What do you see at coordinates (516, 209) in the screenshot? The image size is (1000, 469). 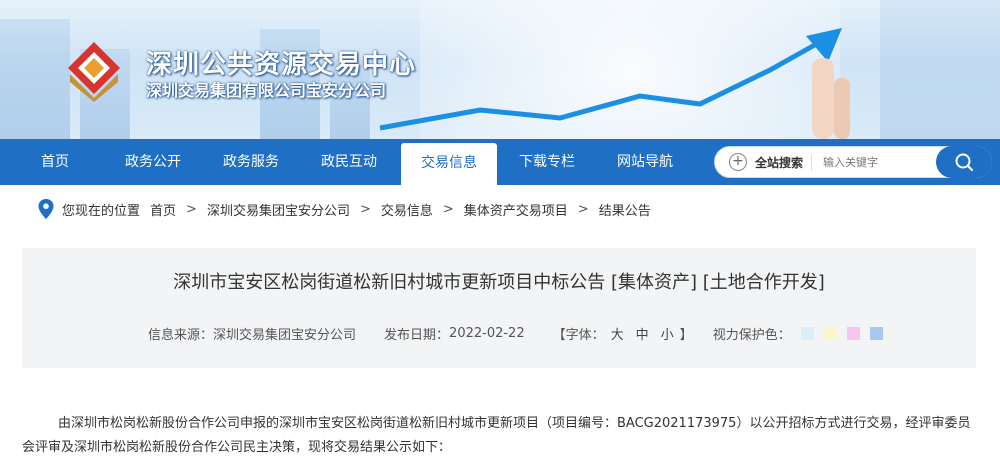 I see `breadcrumb-collective-assets: 集体资产交易项目` at bounding box center [516, 209].